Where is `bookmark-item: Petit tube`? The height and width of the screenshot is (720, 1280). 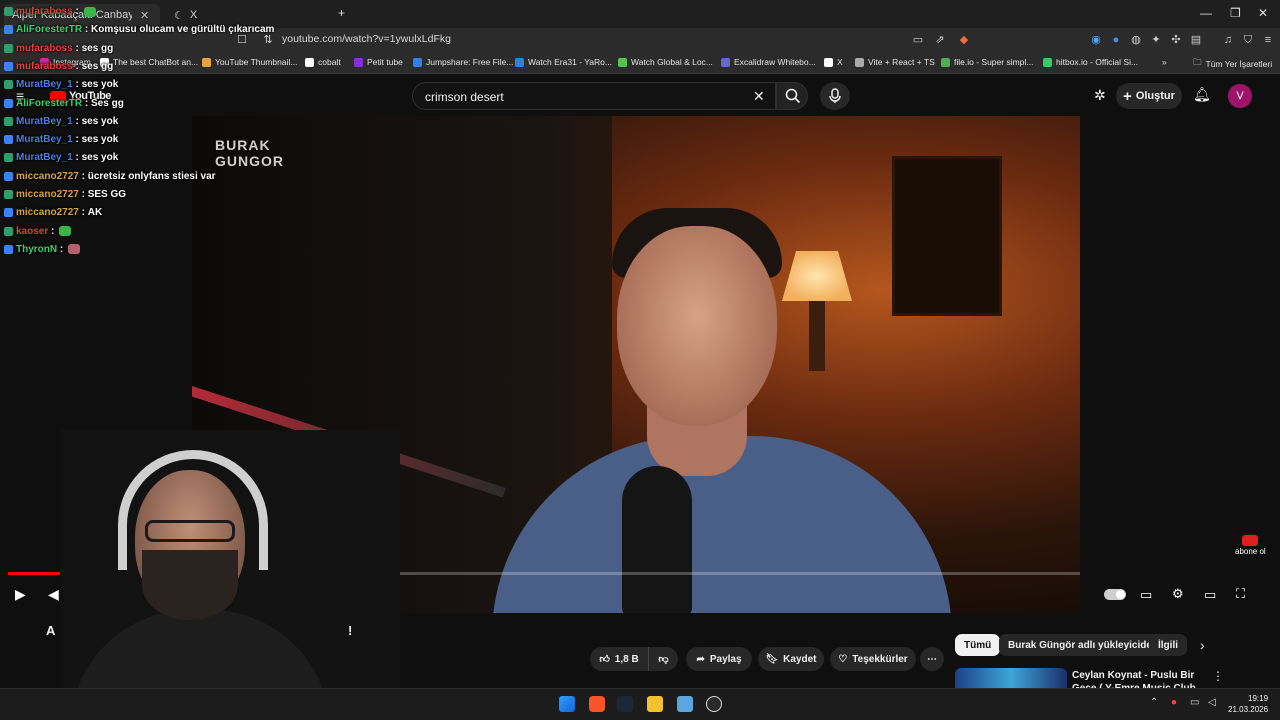
bookmark-item: Petit tube is located at coordinates (378, 62).